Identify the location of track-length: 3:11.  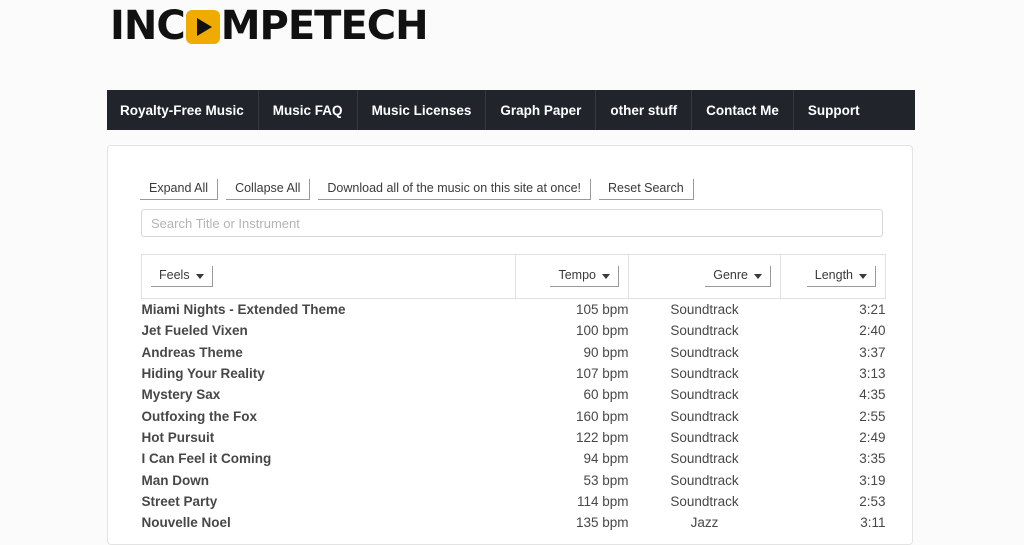
(873, 523).